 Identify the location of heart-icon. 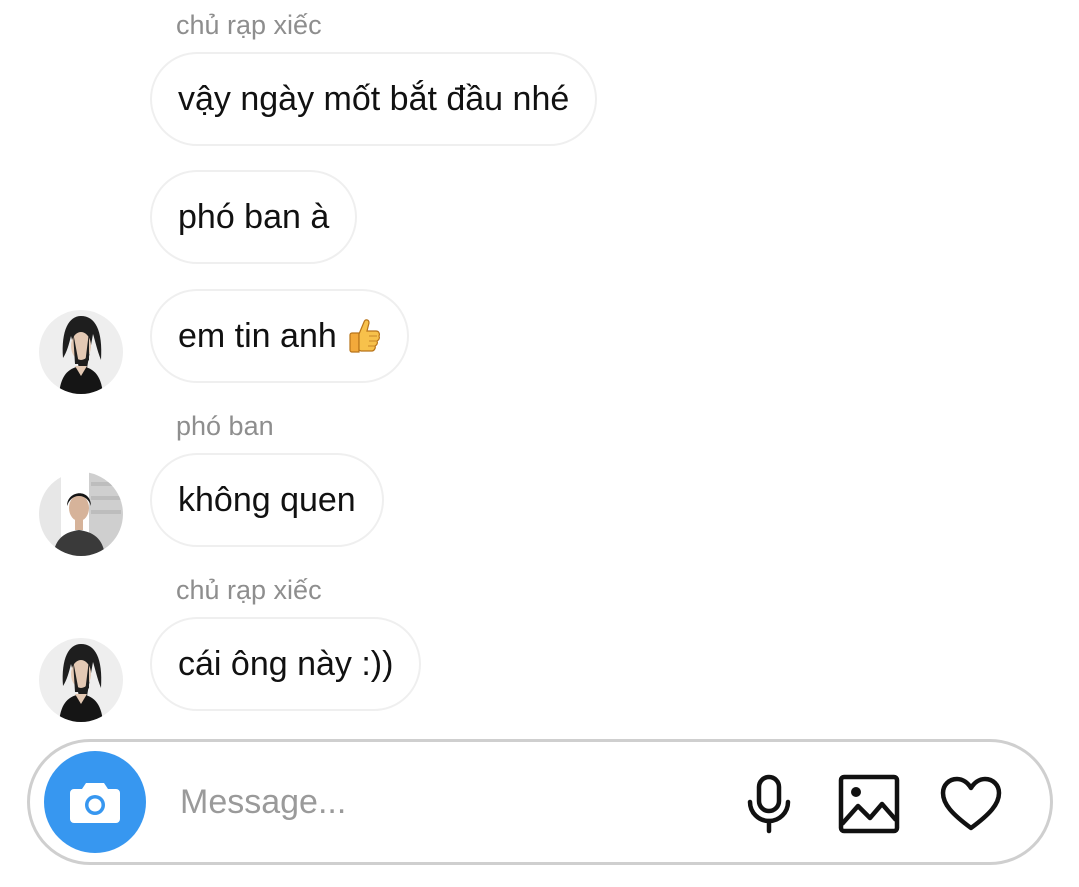
(971, 803).